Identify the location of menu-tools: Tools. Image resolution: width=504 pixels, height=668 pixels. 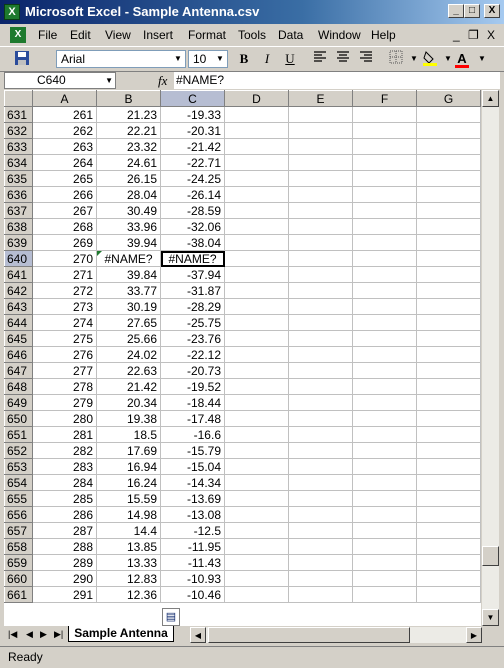
(252, 35).